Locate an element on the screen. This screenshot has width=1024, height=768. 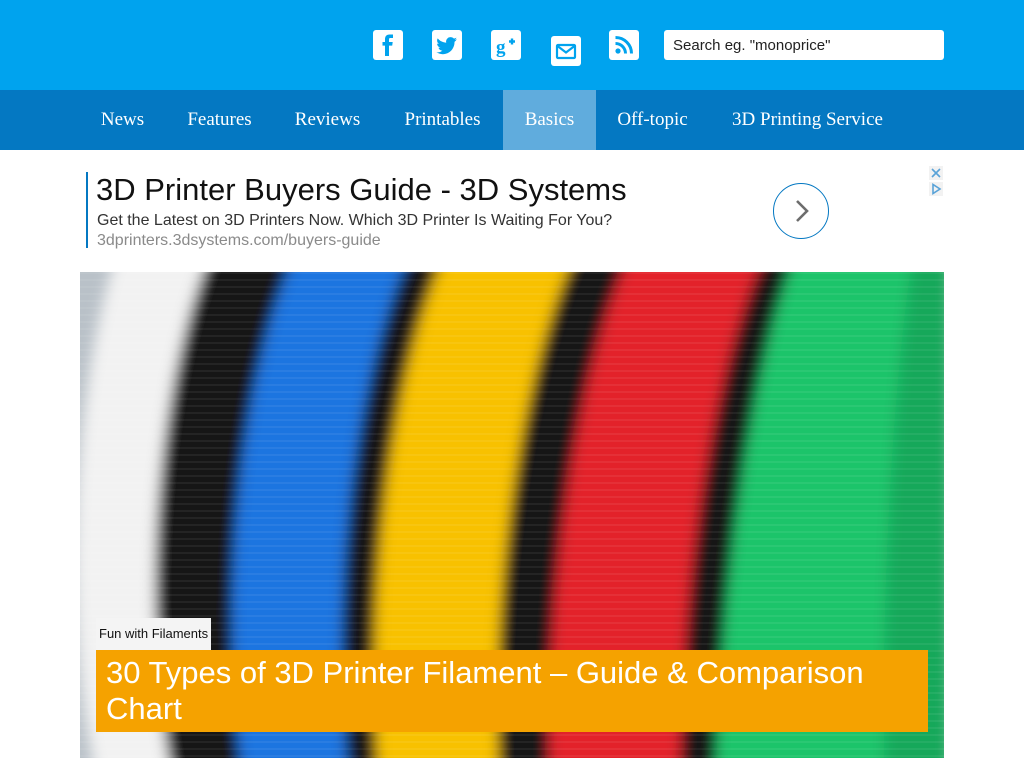
nav-item-off-topic: Off-topic is located at coordinates (652, 120).